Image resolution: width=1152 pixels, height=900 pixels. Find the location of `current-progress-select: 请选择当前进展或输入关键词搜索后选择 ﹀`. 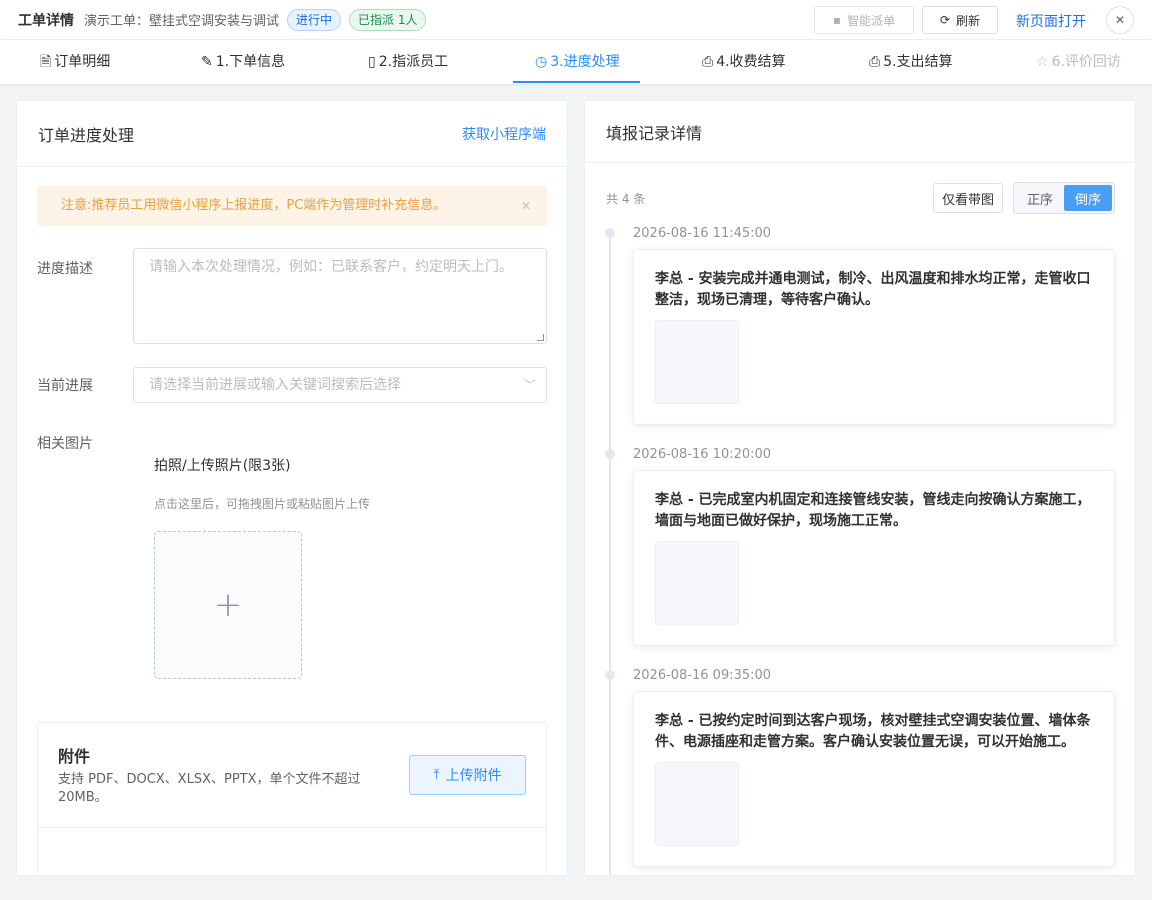

current-progress-select: 请选择当前进展或输入关键词搜索后选择 ﹀ is located at coordinates (340, 385).